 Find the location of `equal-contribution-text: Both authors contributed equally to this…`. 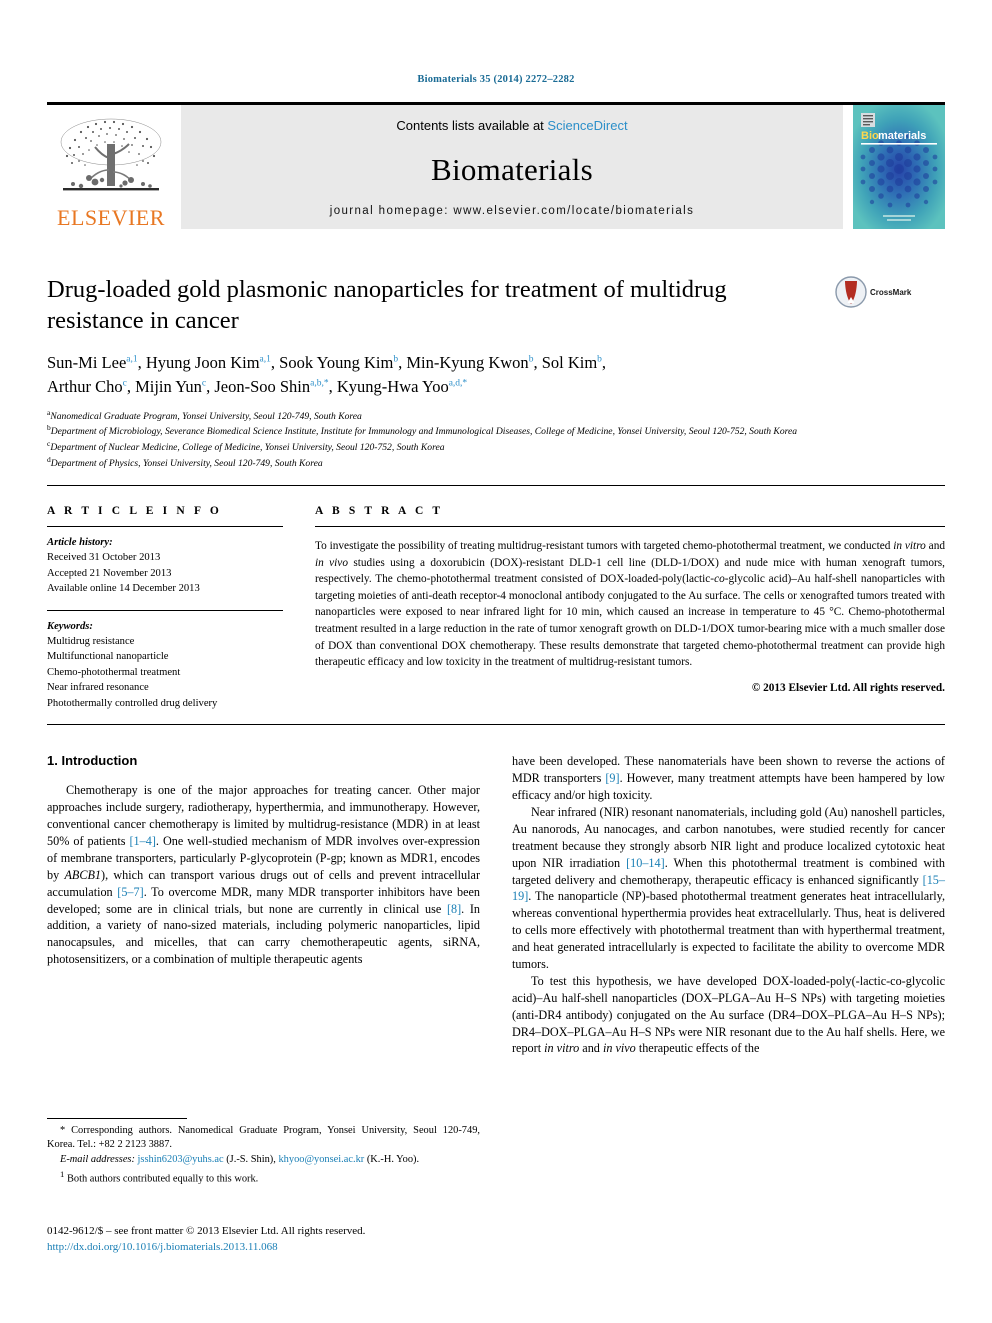

equal-contribution-text: Both authors contributed equally to this… is located at coordinates (162, 1179).